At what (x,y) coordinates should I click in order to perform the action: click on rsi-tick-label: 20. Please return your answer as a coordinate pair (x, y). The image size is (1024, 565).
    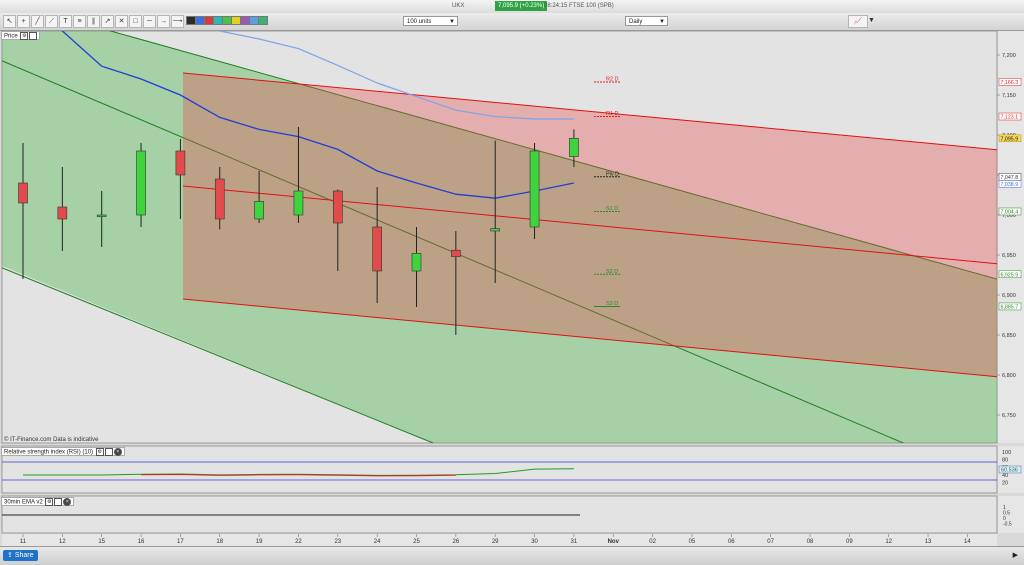
    Looking at the image, I should click on (1005, 483).